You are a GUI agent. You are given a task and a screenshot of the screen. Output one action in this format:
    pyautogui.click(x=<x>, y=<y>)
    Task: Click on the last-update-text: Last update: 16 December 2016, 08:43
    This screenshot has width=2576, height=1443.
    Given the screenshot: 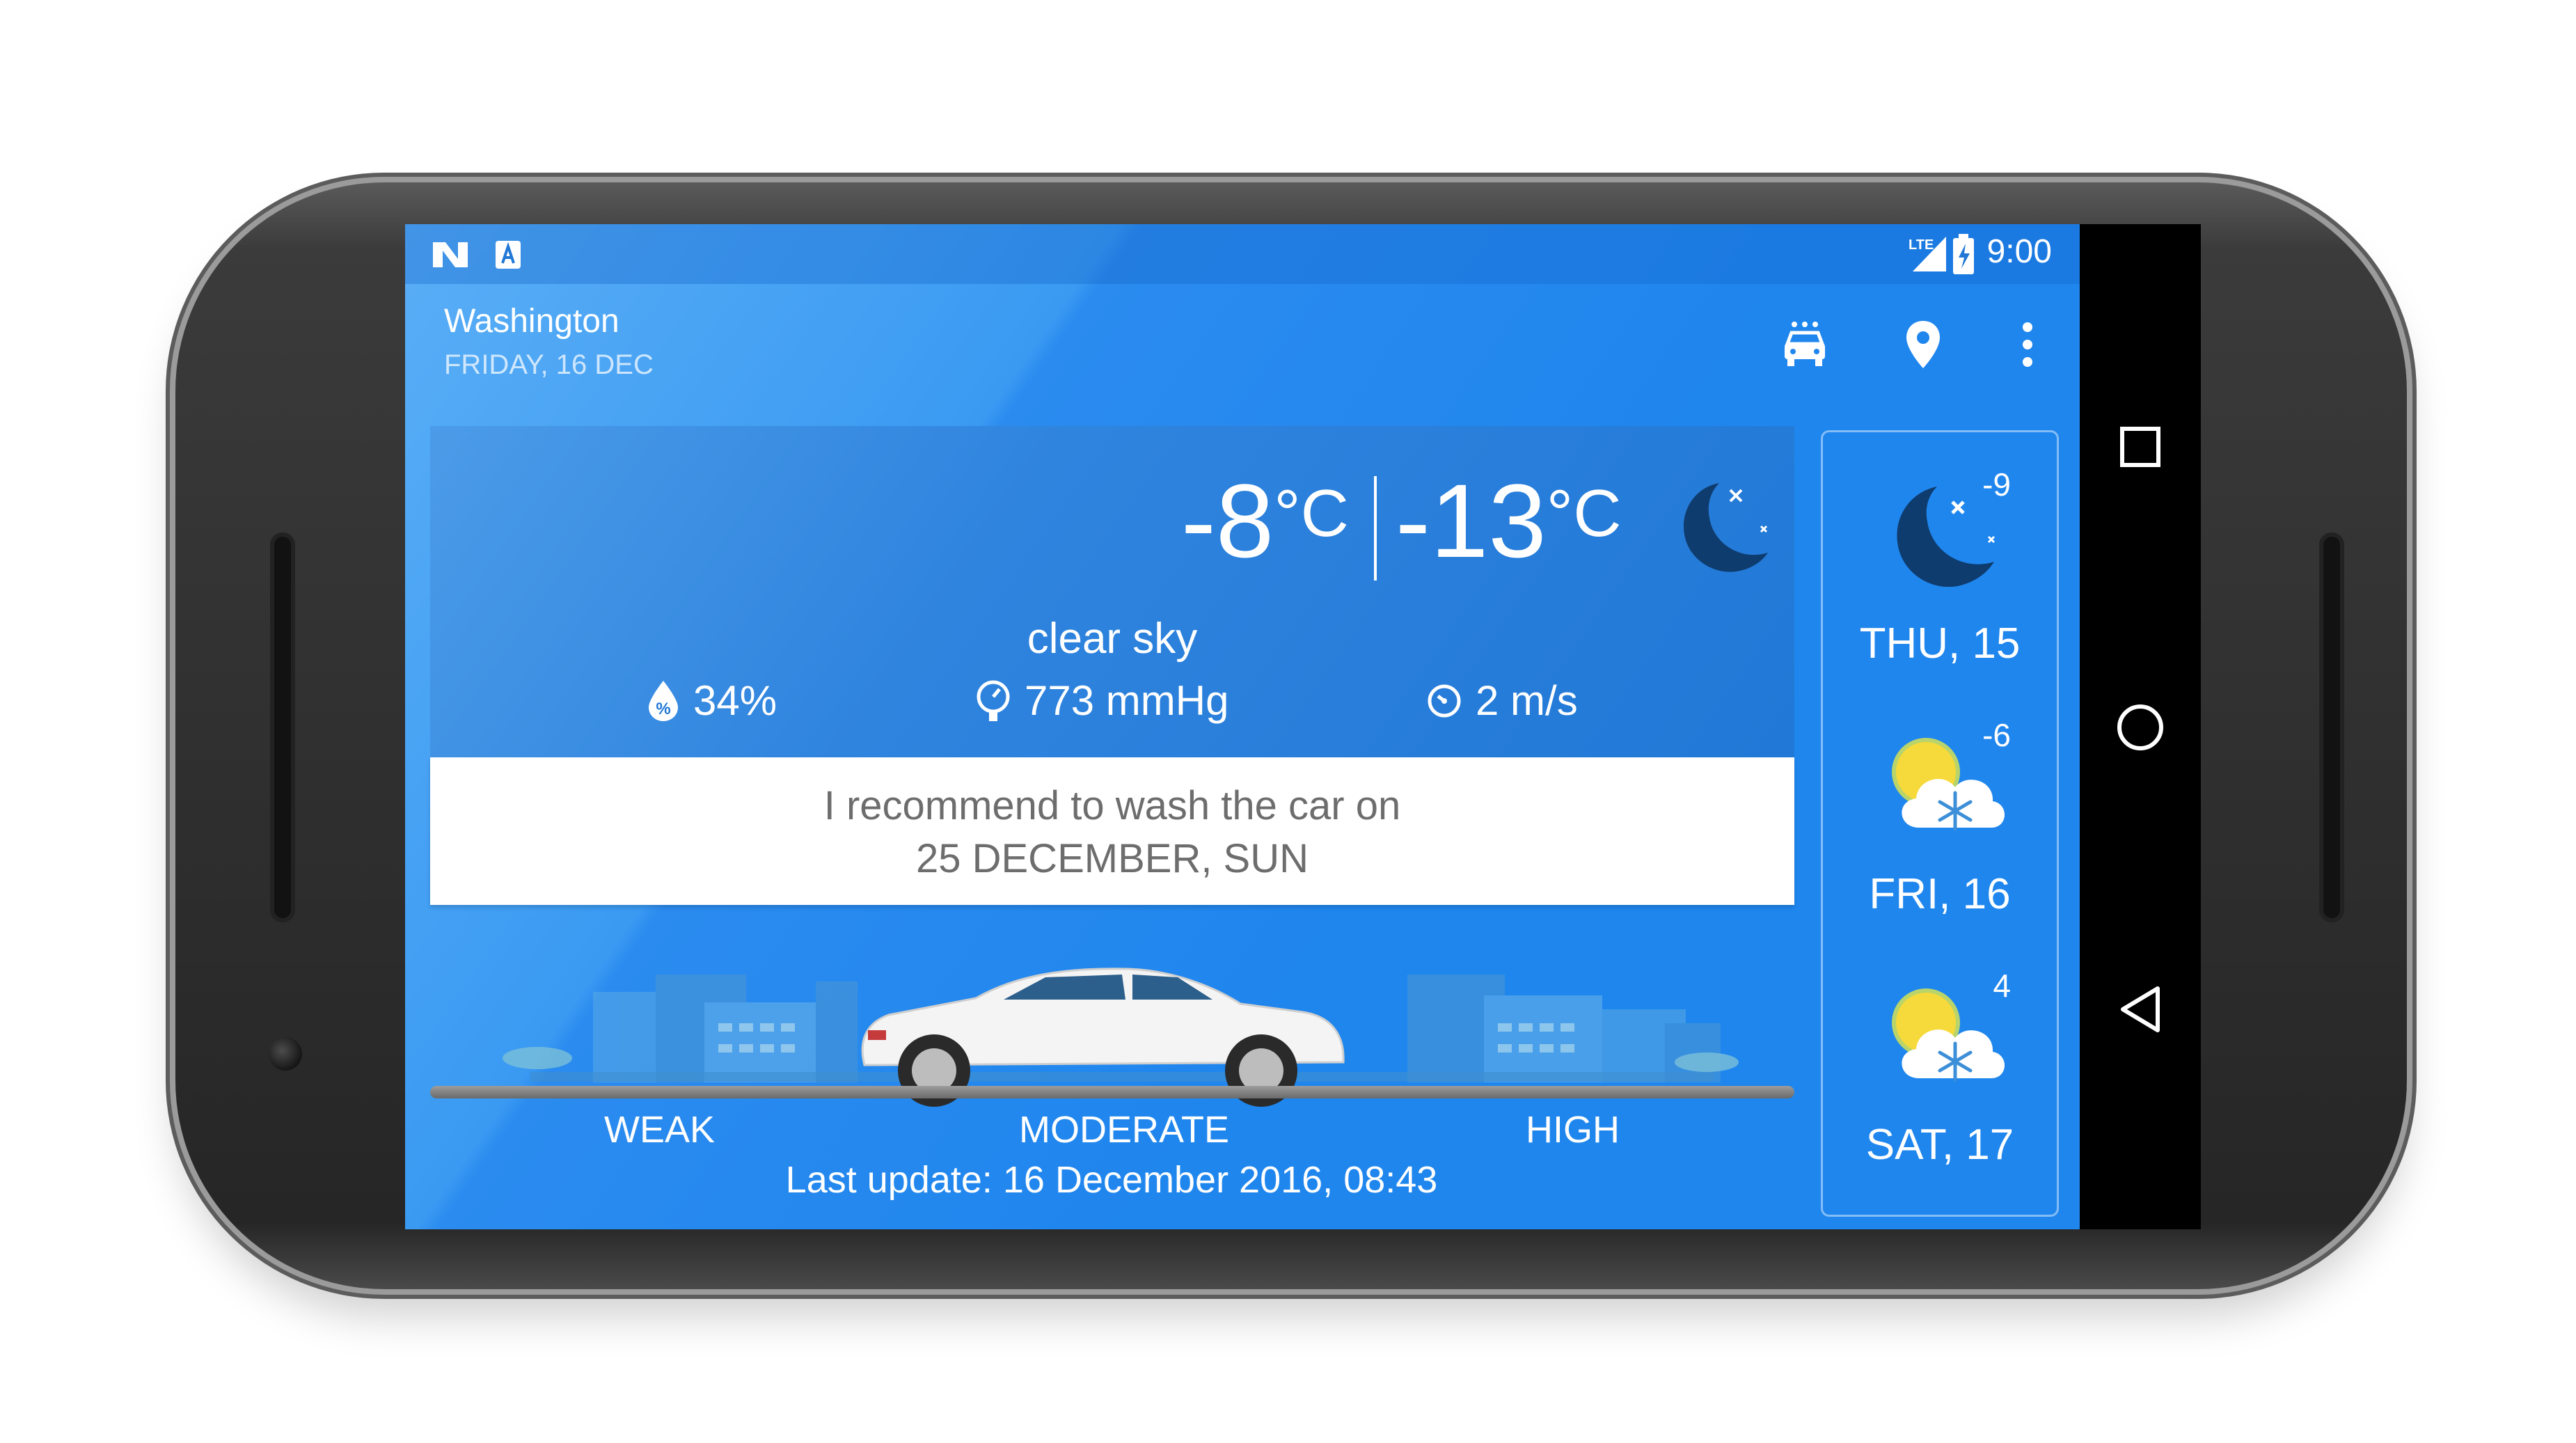 What is the action you would take?
    pyautogui.click(x=1111, y=1180)
    